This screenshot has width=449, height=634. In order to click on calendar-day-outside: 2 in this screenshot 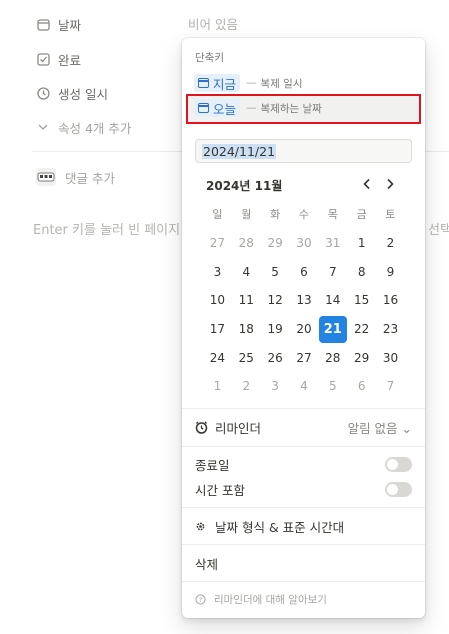, I will do `click(246, 386)`.